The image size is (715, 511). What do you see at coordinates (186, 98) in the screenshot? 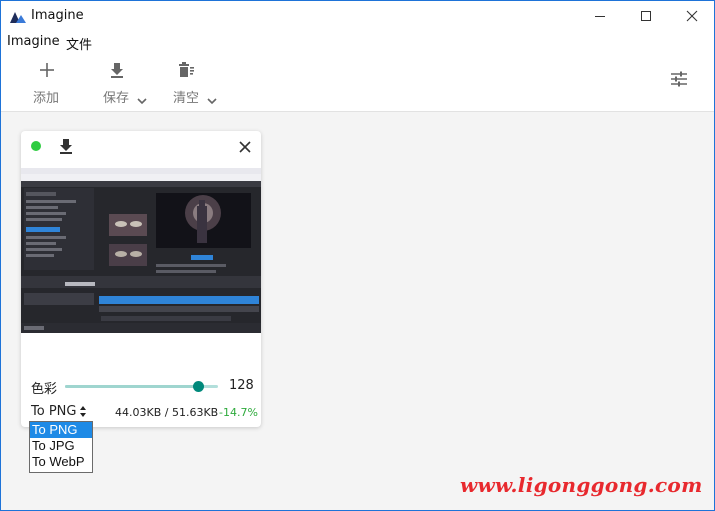
I see `clear-button-label: 清空` at bounding box center [186, 98].